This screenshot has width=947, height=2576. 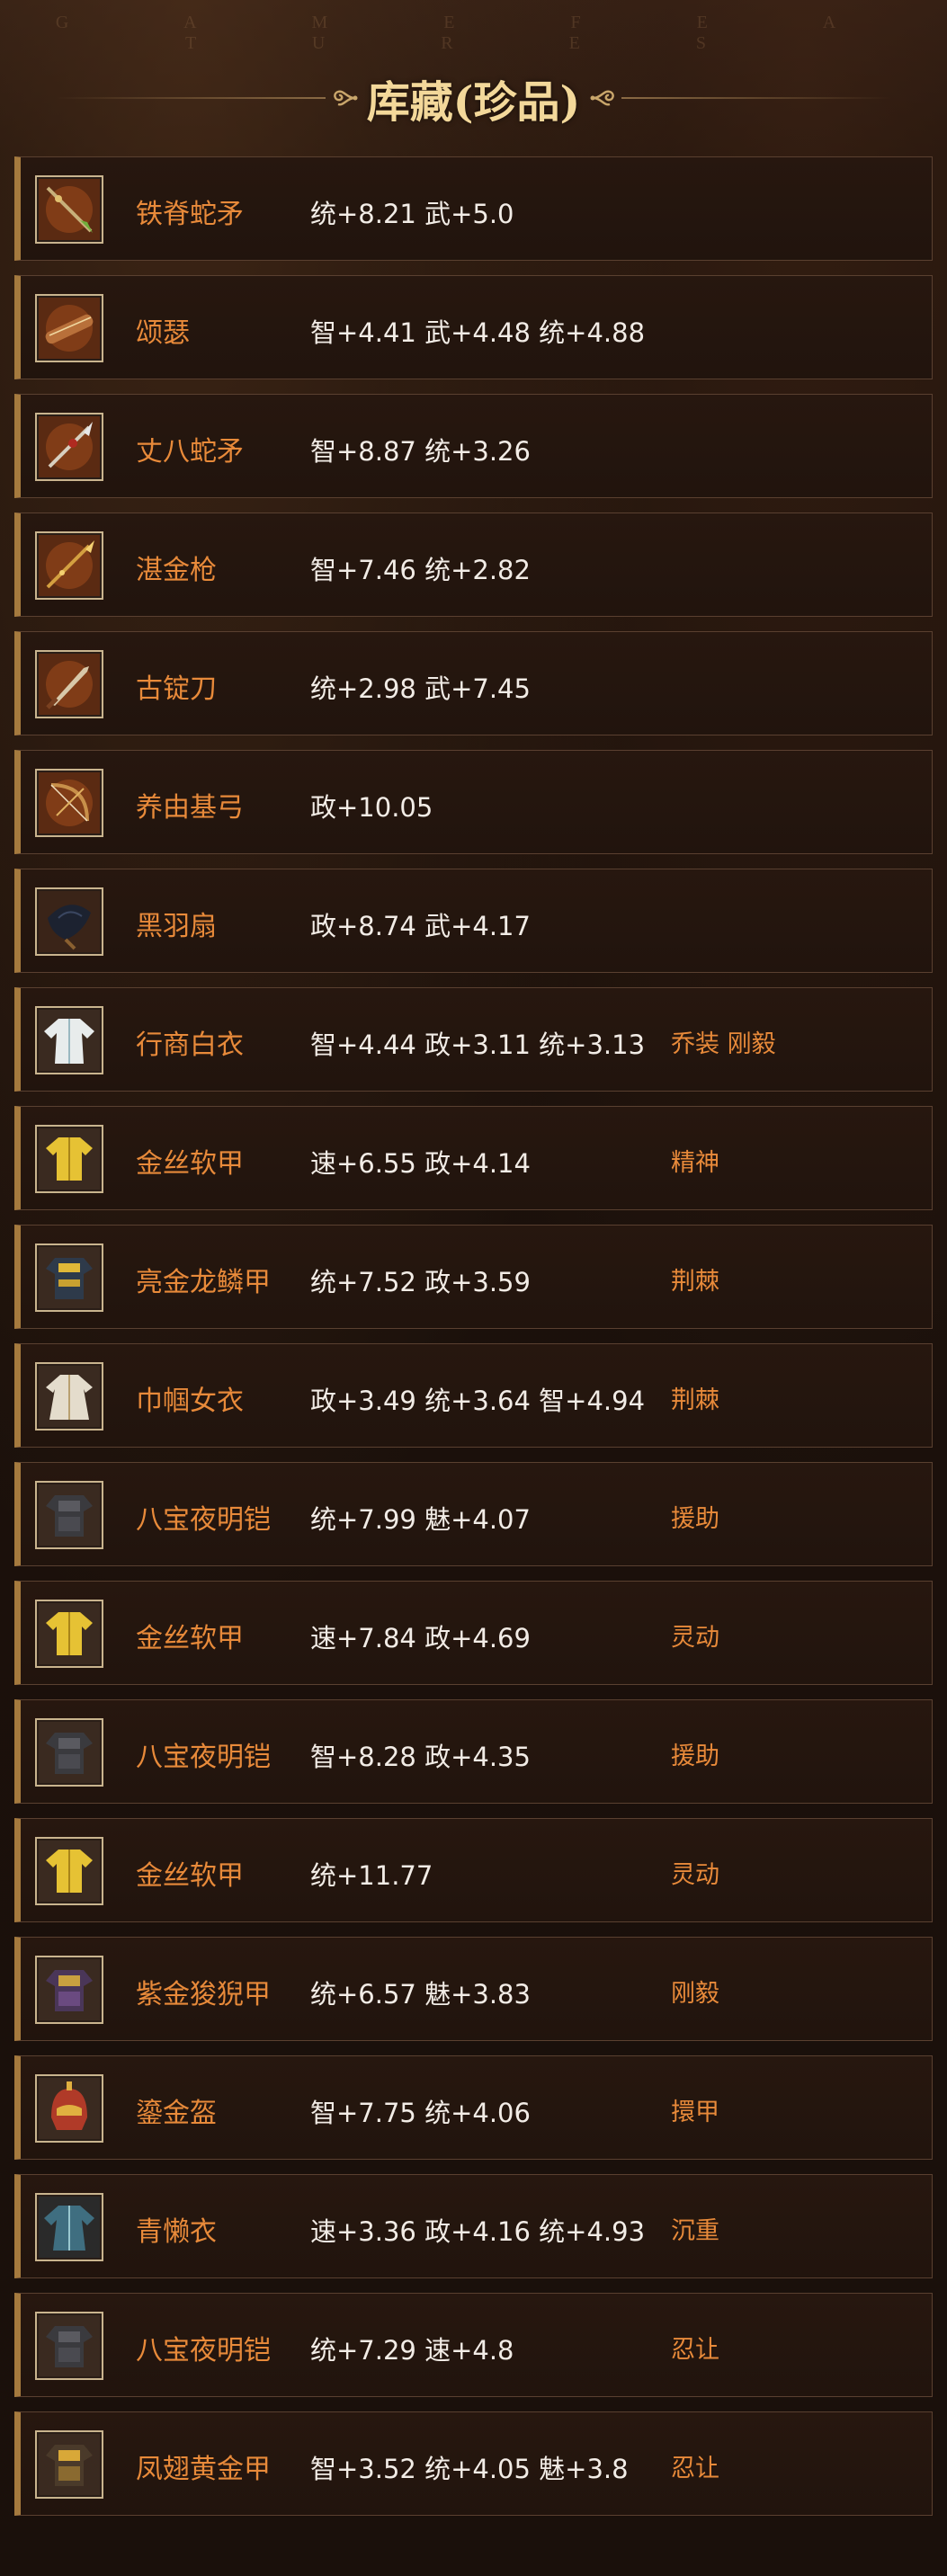 I want to click on item-name: 古锭刀, so click(x=177, y=689).